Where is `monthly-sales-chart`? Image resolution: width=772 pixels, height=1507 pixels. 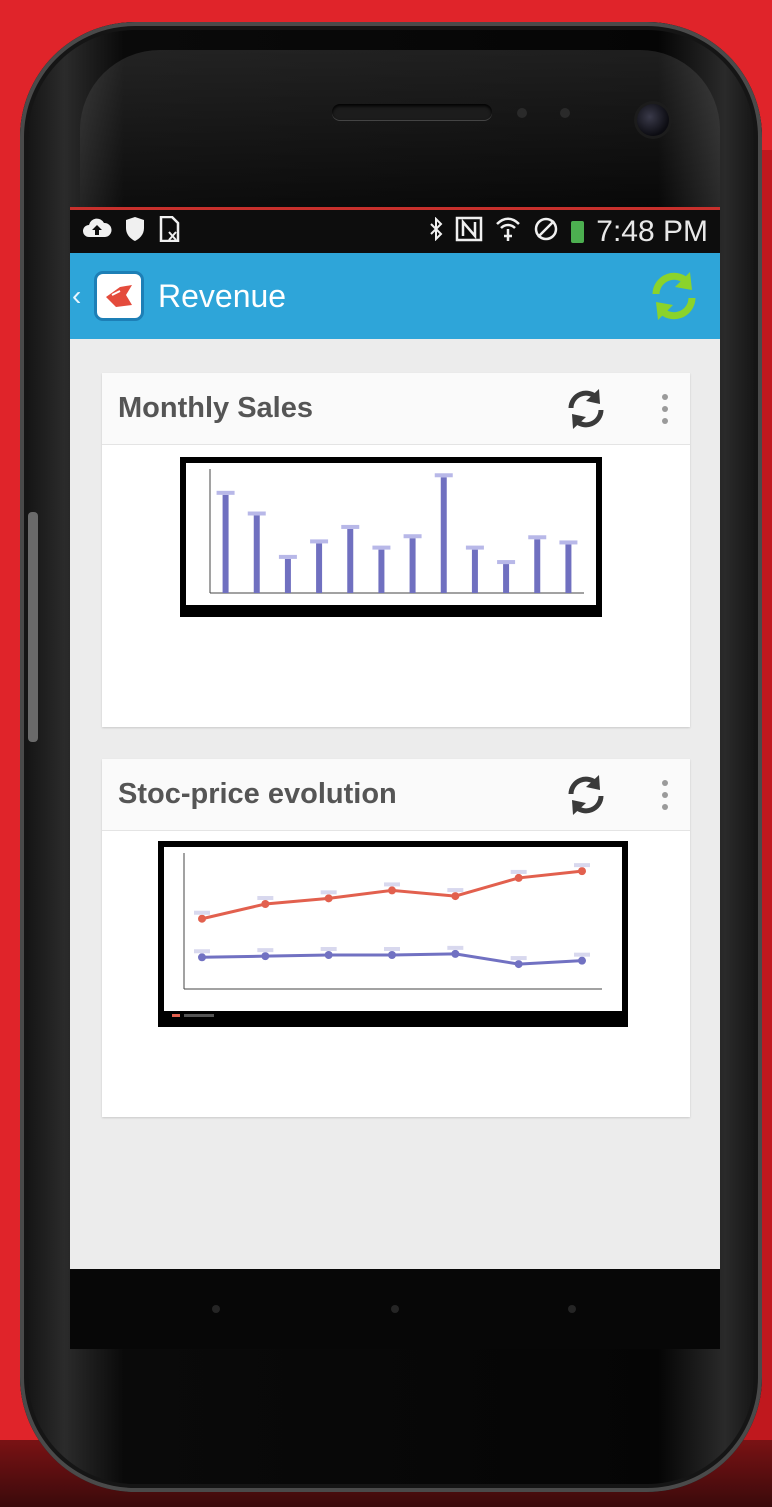
monthly-sales-chart is located at coordinates (391, 537).